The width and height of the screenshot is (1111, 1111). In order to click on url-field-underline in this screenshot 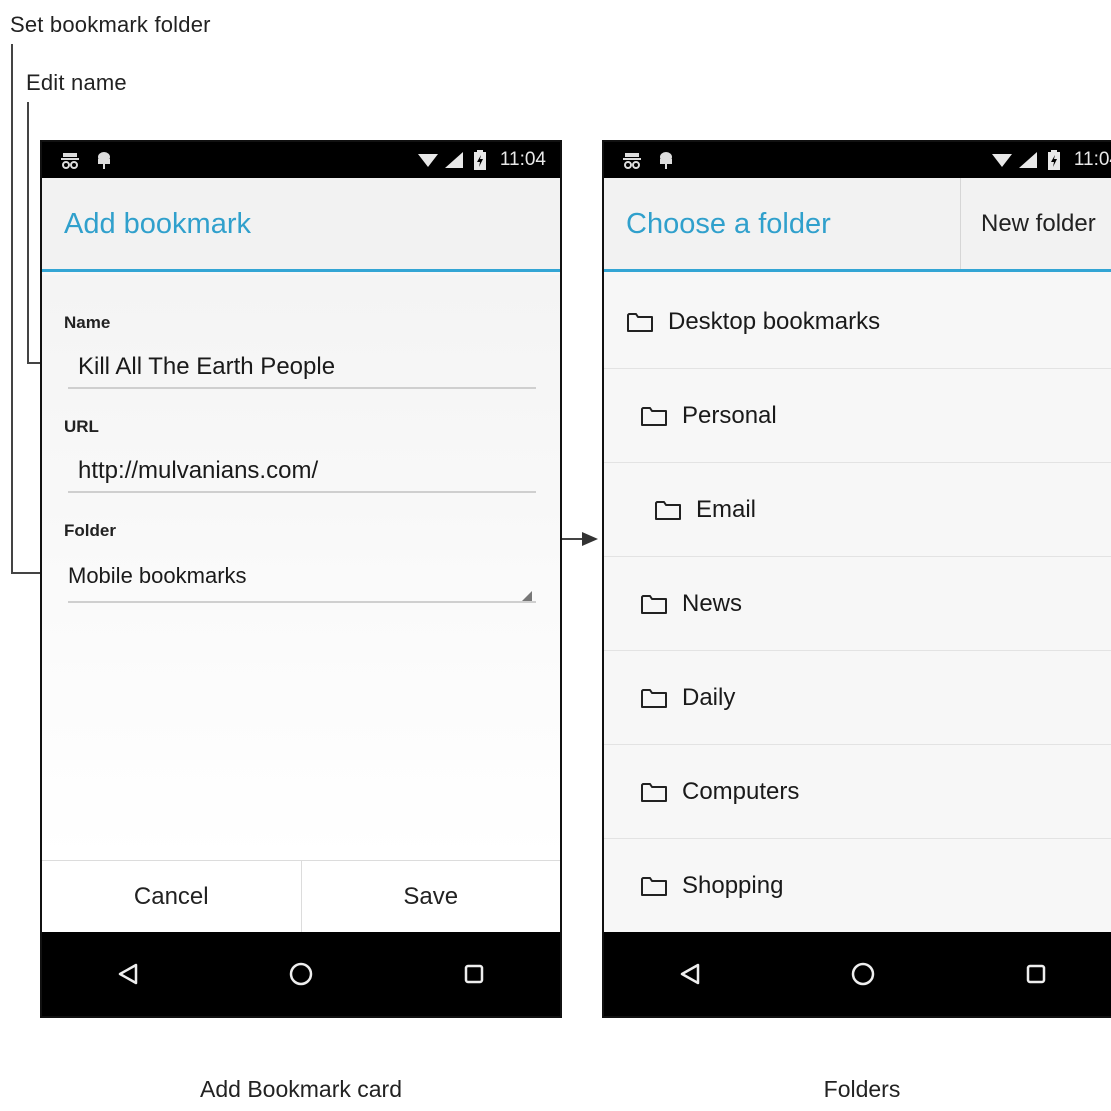, I will do `click(302, 492)`.